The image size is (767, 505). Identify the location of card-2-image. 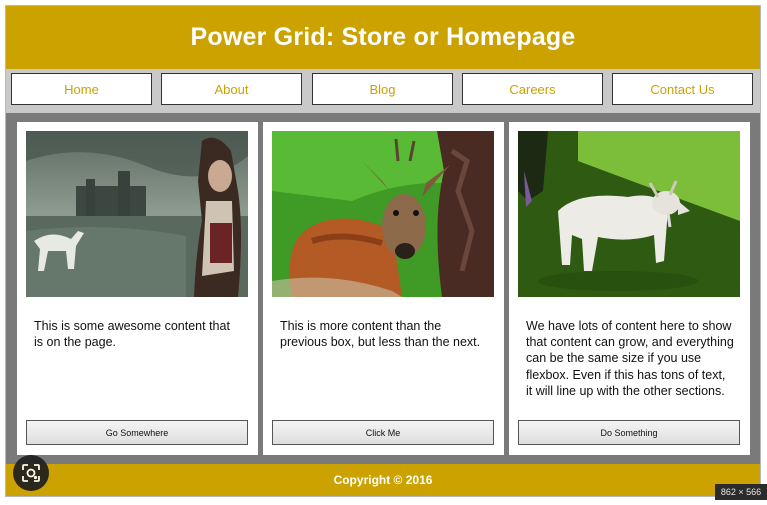
(383, 214).